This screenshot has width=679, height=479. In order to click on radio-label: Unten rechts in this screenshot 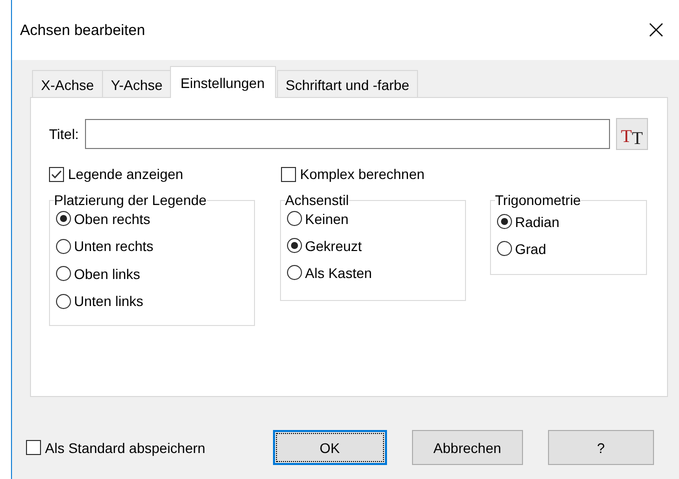, I will do `click(114, 246)`.